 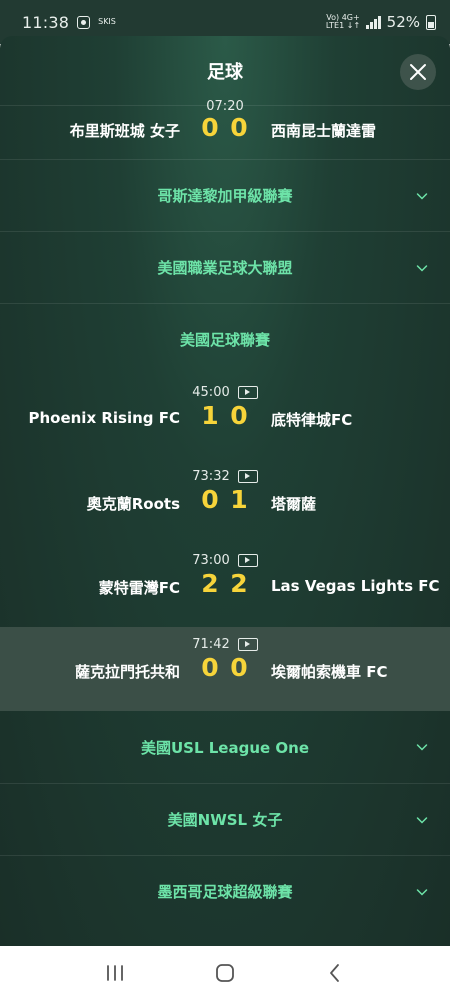 What do you see at coordinates (225, 72) in the screenshot?
I see `sheet-title: 足球` at bounding box center [225, 72].